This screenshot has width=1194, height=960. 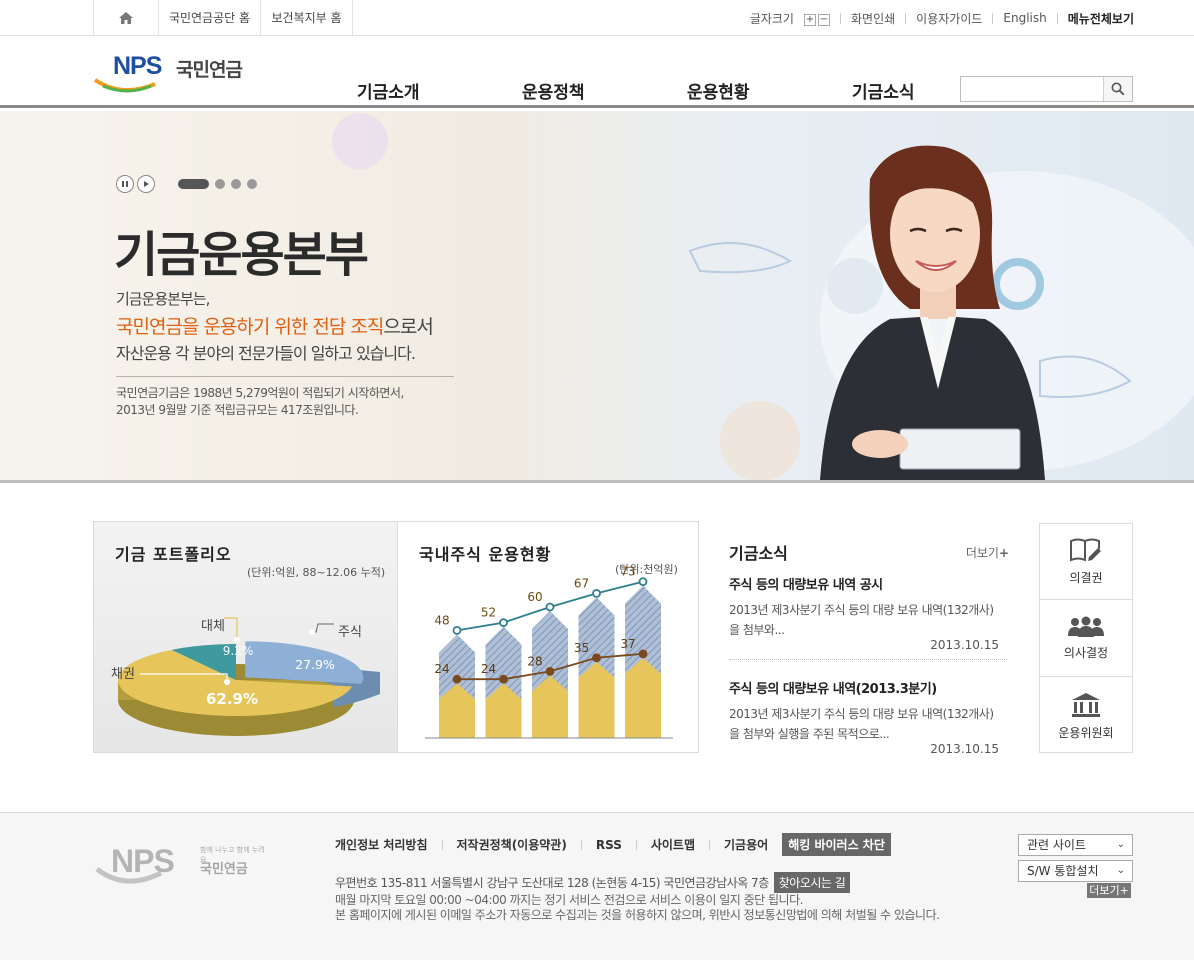 I want to click on utility-right: 글자크기 + − 화면인쇄 이용자가이드 English 메뉴전체보기, so click(x=942, y=18).